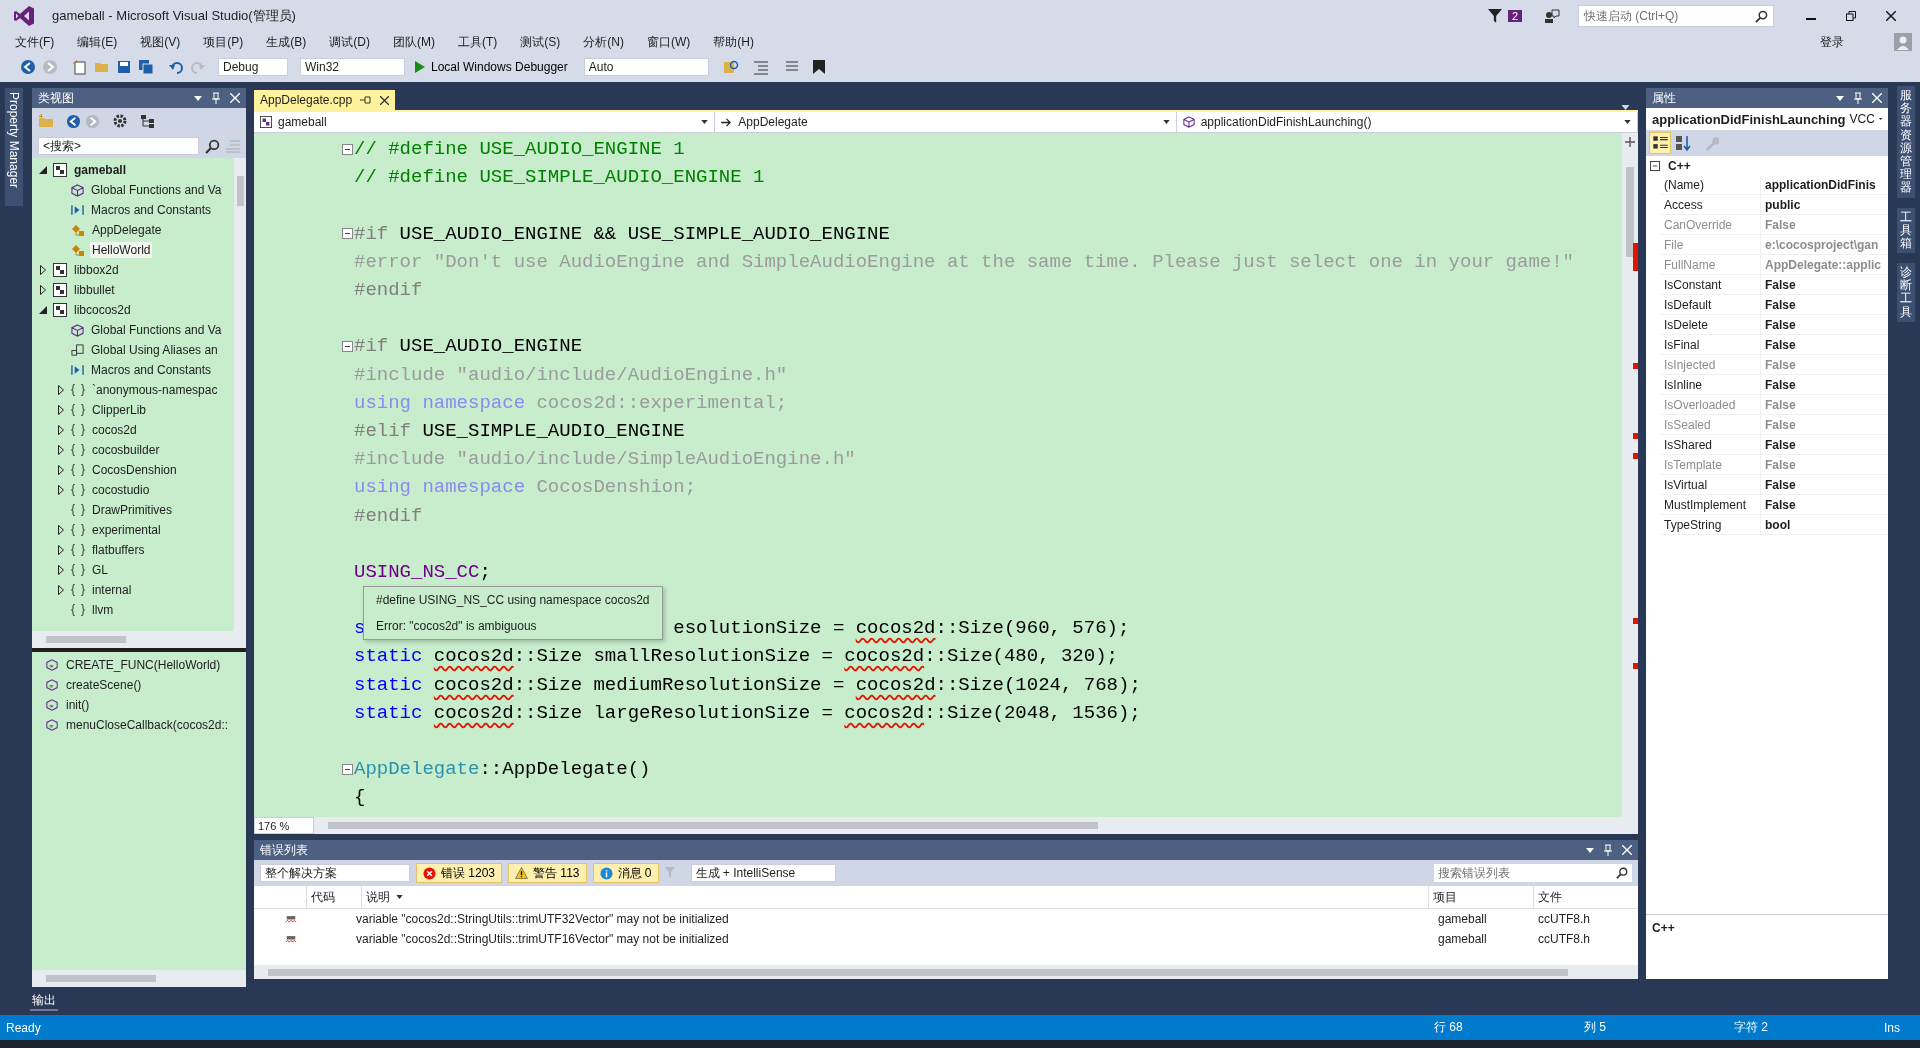  What do you see at coordinates (646, 67) in the screenshot?
I see `solution-mode-dropdown: Auto` at bounding box center [646, 67].